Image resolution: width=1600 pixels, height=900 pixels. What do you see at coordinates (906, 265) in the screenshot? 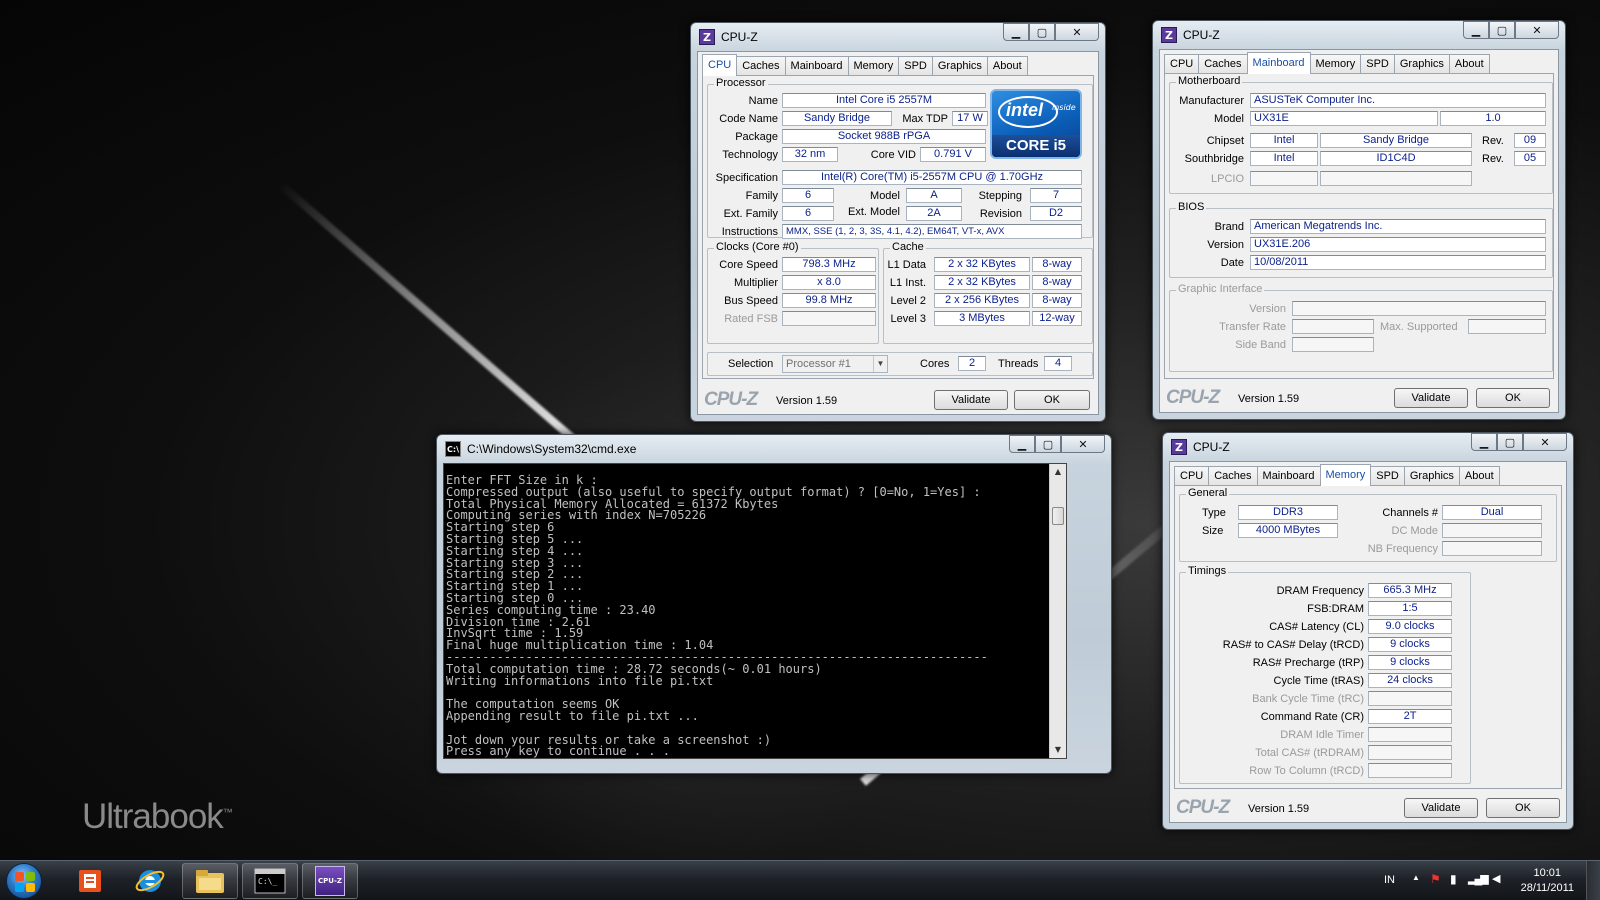
I see `l1d-label: L1 Data` at bounding box center [906, 265].